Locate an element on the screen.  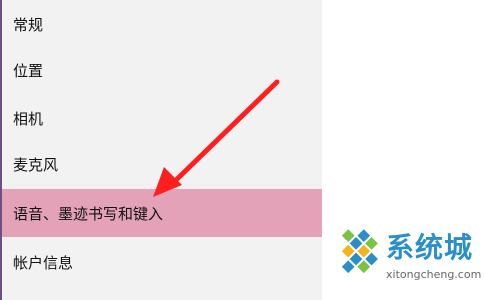
xitongcheng-logo-icon is located at coordinates (359, 251).